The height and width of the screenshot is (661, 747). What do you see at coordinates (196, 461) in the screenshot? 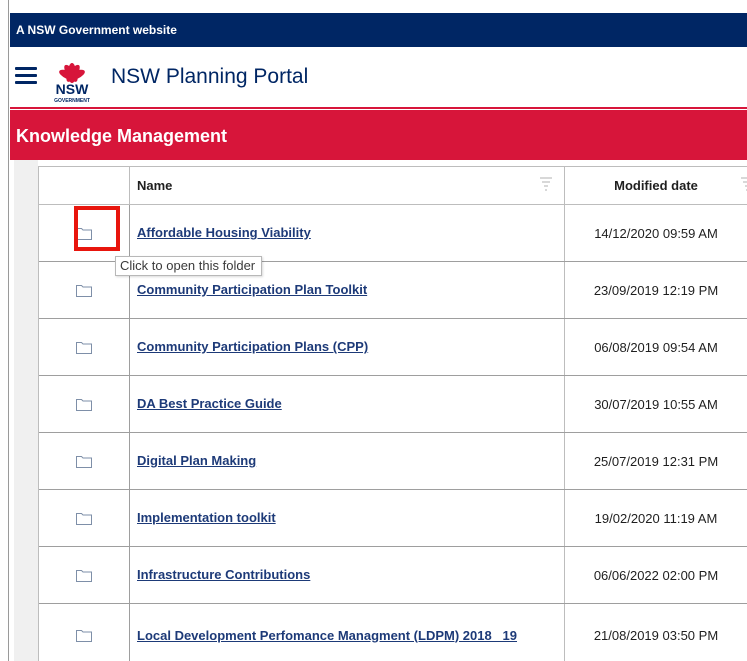
I see `folder-link: Digital Plan Making` at bounding box center [196, 461].